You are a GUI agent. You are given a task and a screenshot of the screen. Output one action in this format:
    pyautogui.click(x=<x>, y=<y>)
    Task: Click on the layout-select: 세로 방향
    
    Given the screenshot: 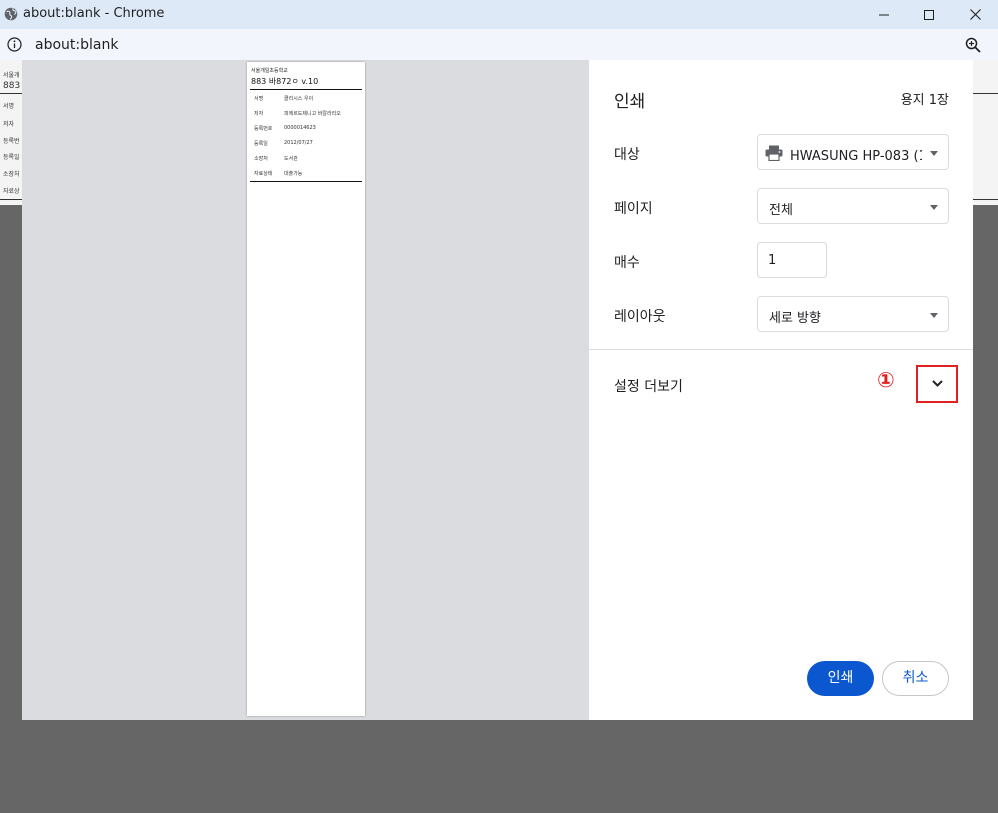 What is the action you would take?
    pyautogui.click(x=853, y=314)
    